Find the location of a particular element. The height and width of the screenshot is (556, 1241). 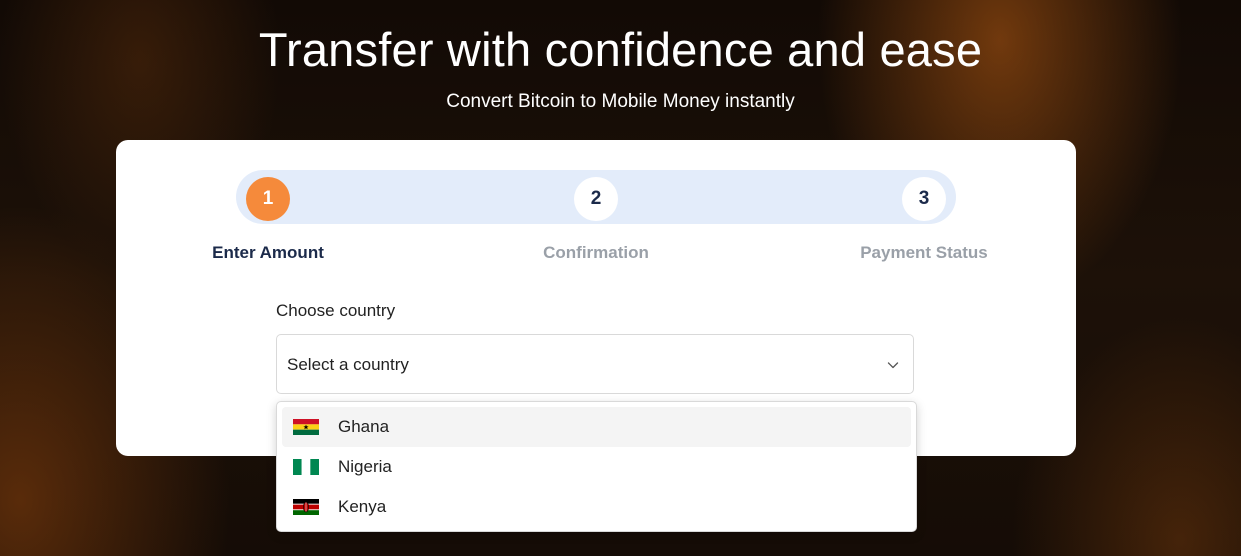

country-option-nigeria: Nigeria is located at coordinates (596, 467).